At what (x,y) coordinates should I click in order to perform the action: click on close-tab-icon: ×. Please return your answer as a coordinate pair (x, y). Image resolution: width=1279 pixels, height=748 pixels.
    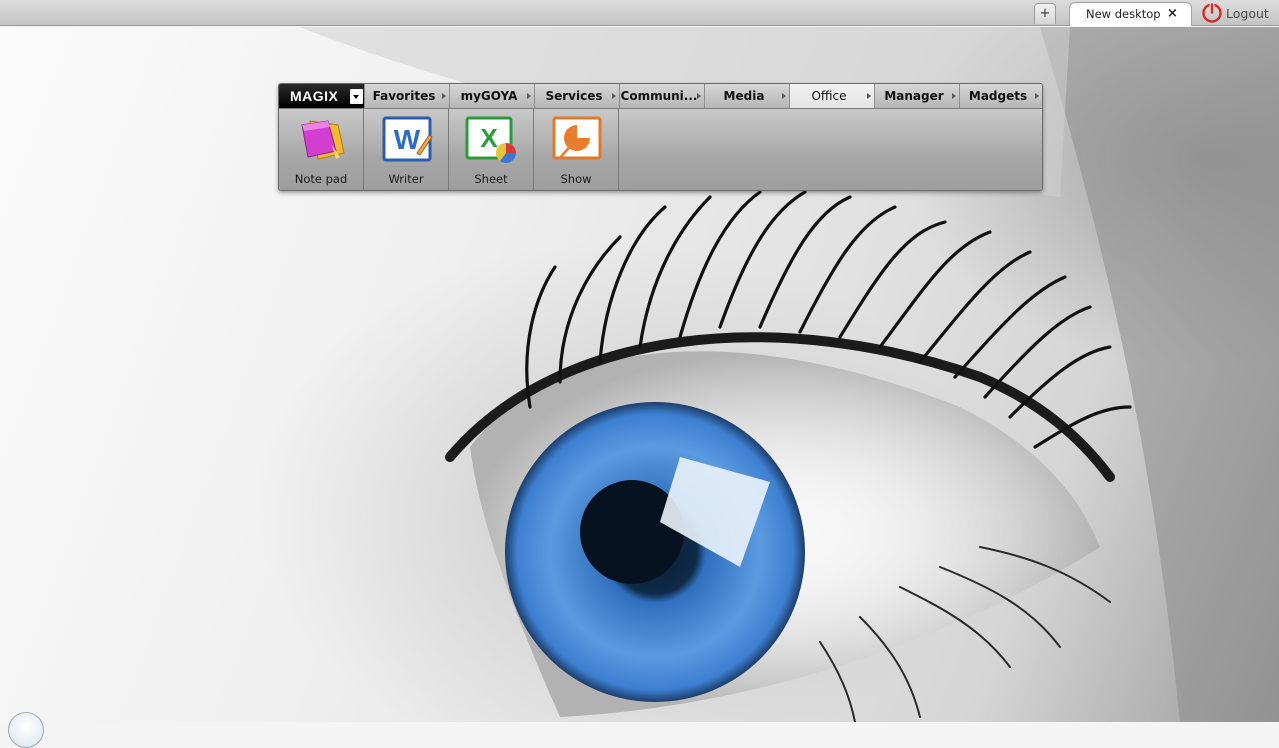
    Looking at the image, I should click on (1172, 13).